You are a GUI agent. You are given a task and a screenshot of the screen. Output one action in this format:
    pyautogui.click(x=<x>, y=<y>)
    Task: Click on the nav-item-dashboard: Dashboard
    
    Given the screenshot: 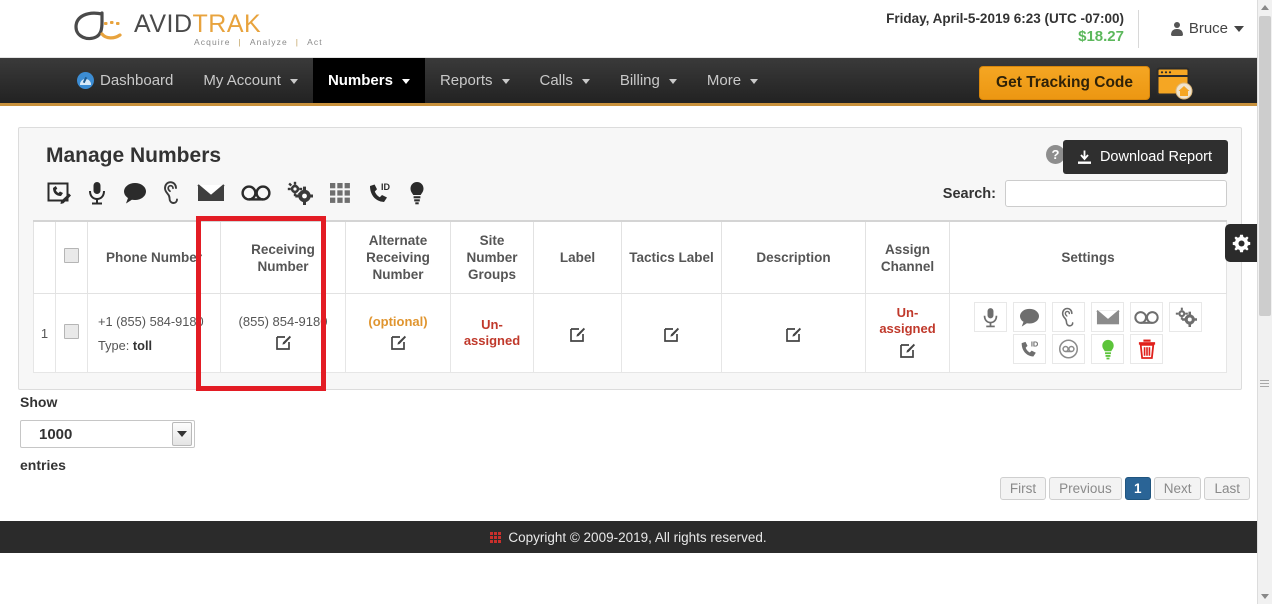 What is the action you would take?
    pyautogui.click(x=125, y=80)
    